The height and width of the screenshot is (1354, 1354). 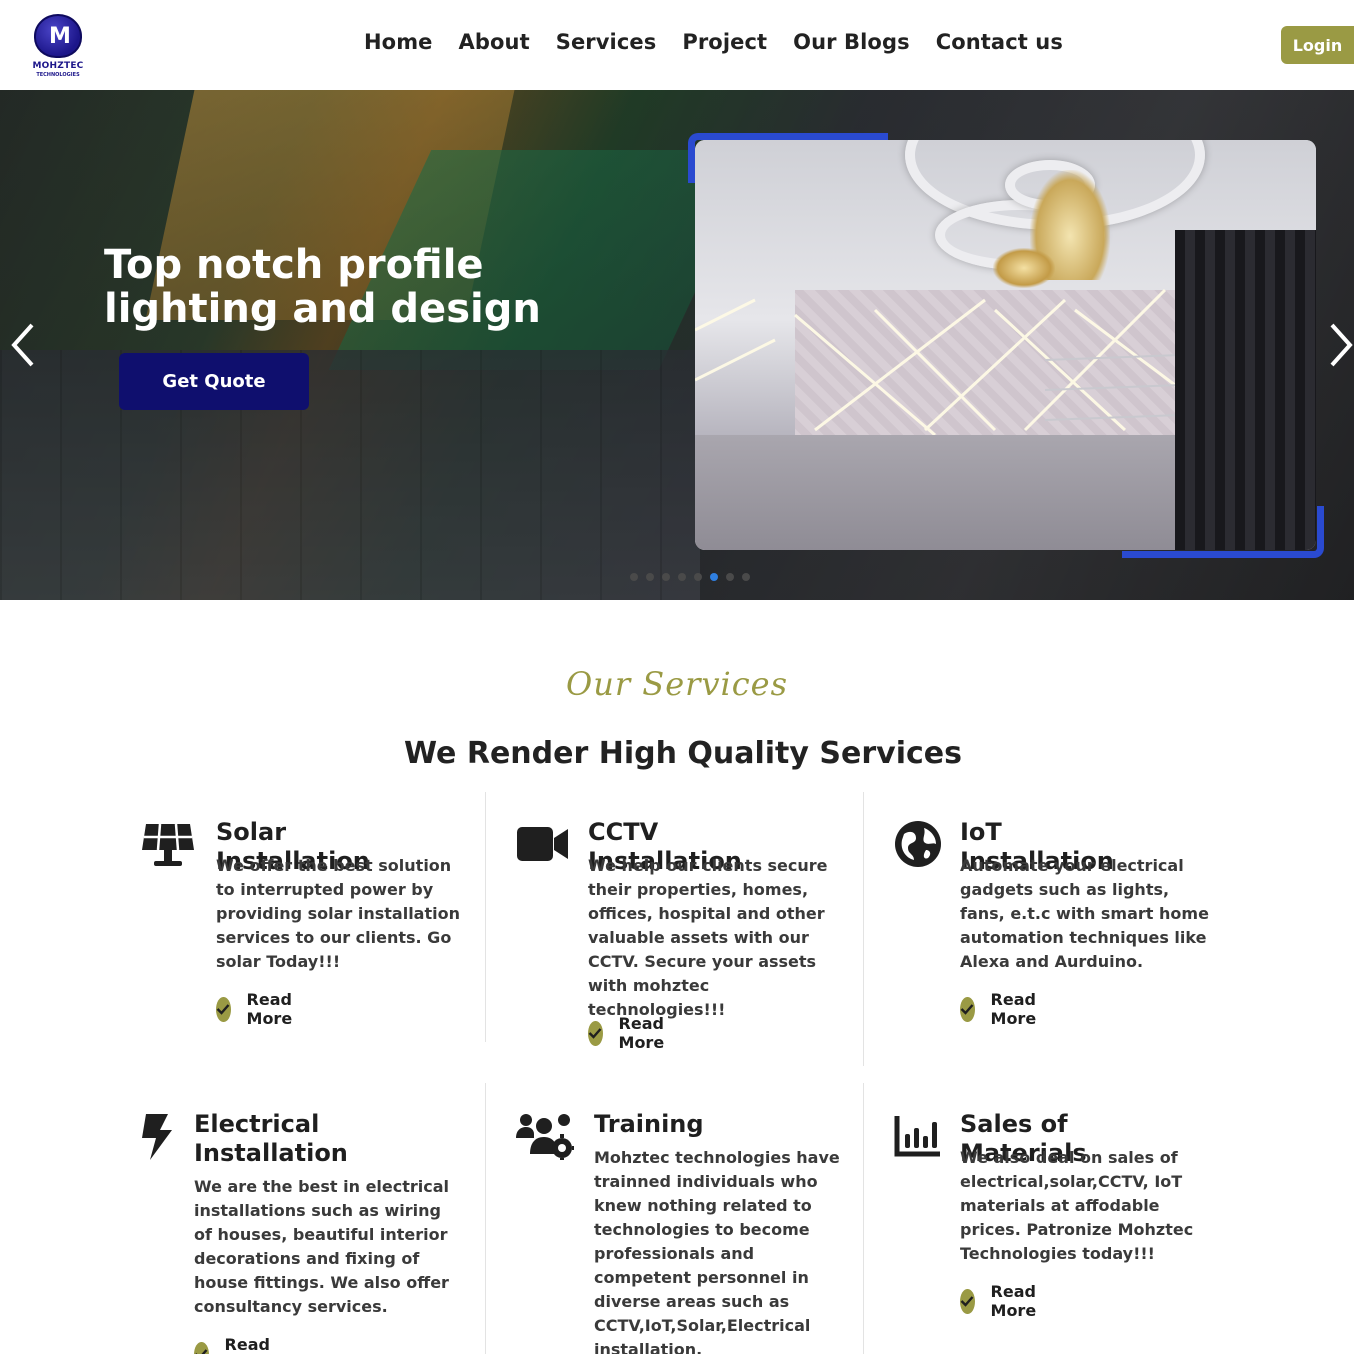 I want to click on service-title: Electrical Installation, so click(x=271, y=1138).